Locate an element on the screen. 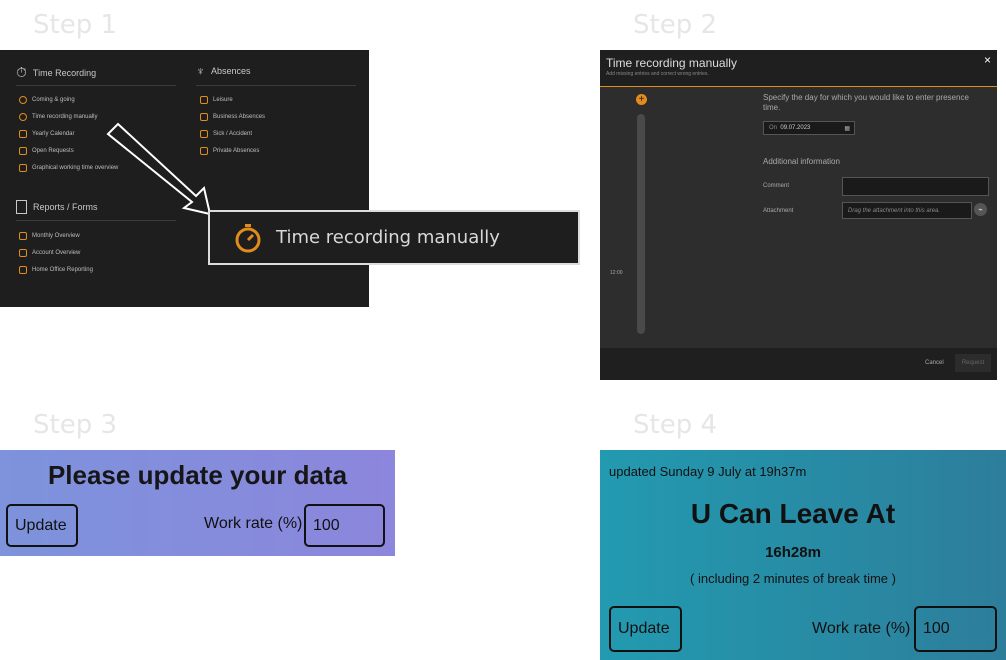 The width and height of the screenshot is (1006, 660). step-1-label: Step 1 is located at coordinates (75, 25).